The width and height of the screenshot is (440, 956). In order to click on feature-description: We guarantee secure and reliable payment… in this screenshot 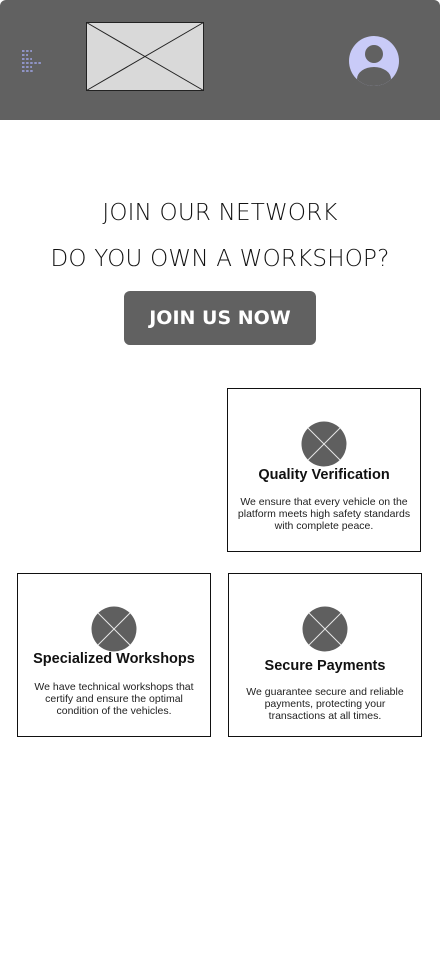, I will do `click(325, 704)`.